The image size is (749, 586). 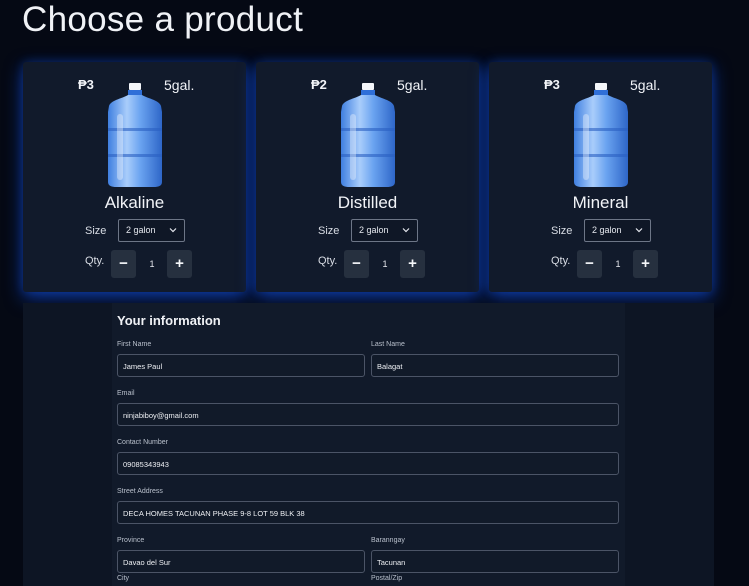 I want to click on barangay-field: Tacunan, so click(x=495, y=561).